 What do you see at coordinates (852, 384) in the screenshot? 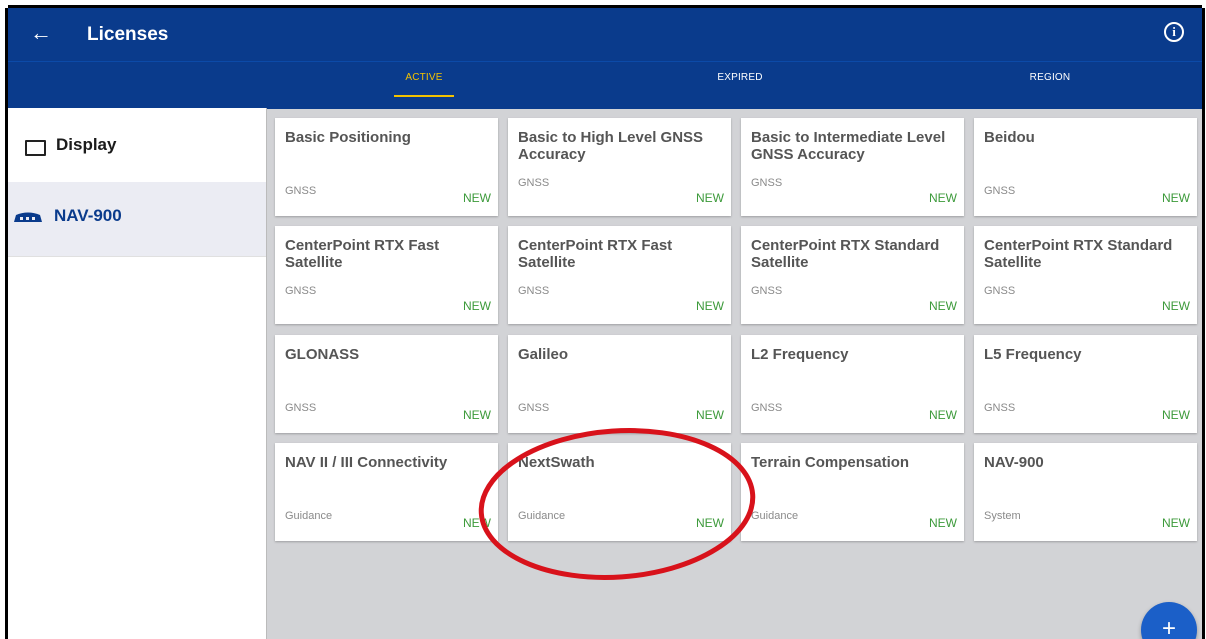
I see `license-card: L2 Frequency GNSS NEW` at bounding box center [852, 384].